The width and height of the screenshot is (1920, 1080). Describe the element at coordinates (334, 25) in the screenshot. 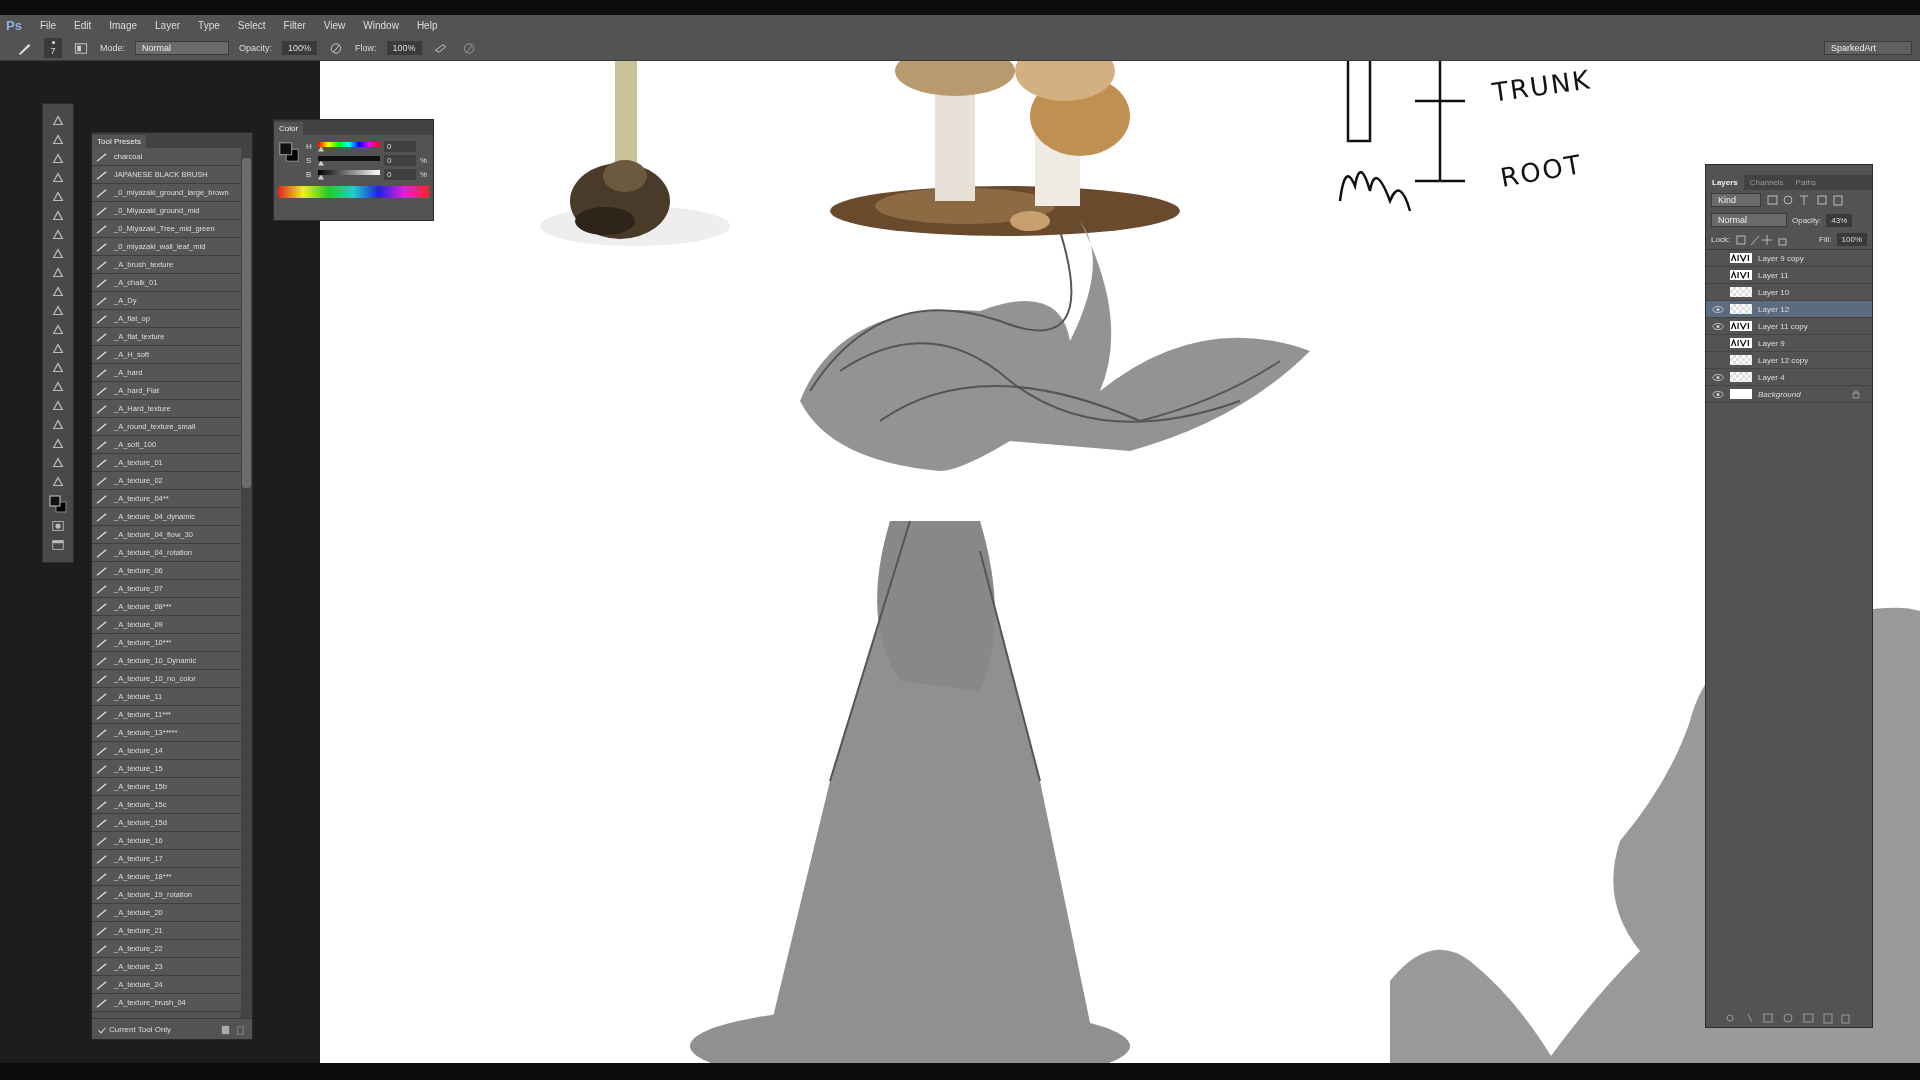

I see `menu-item: View` at that location.